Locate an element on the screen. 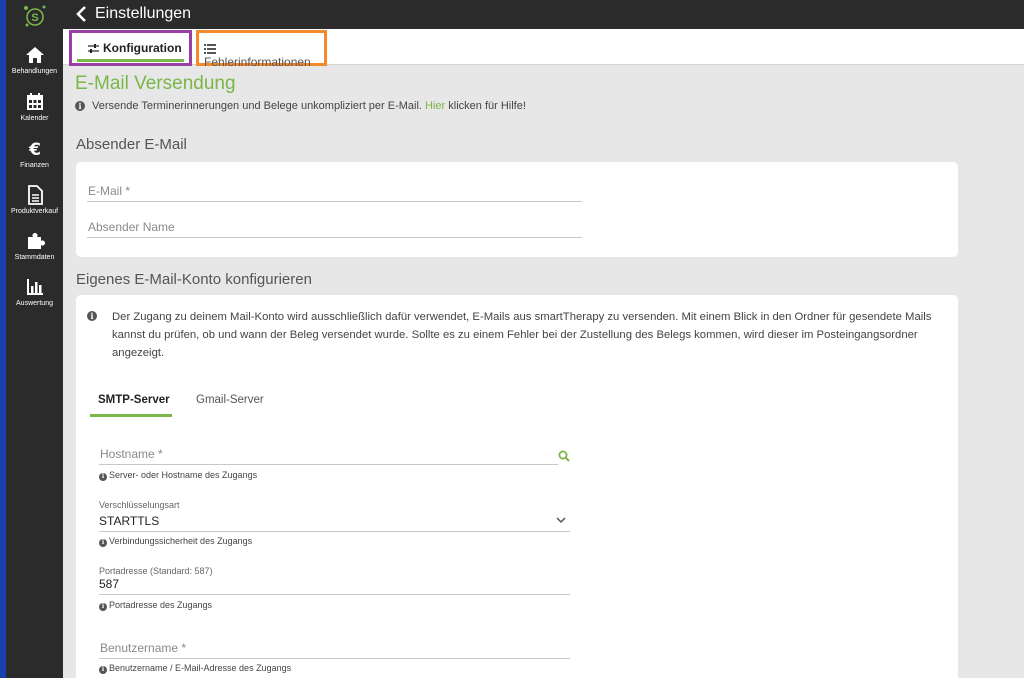  home-icon is located at coordinates (34, 55).